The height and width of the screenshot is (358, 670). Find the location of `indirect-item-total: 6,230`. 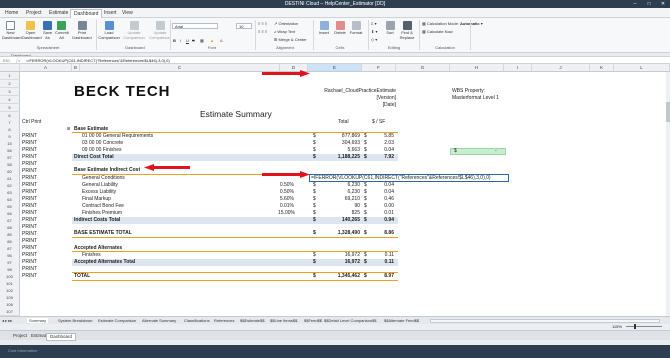

indirect-item-total: 6,230 is located at coordinates (353, 185).